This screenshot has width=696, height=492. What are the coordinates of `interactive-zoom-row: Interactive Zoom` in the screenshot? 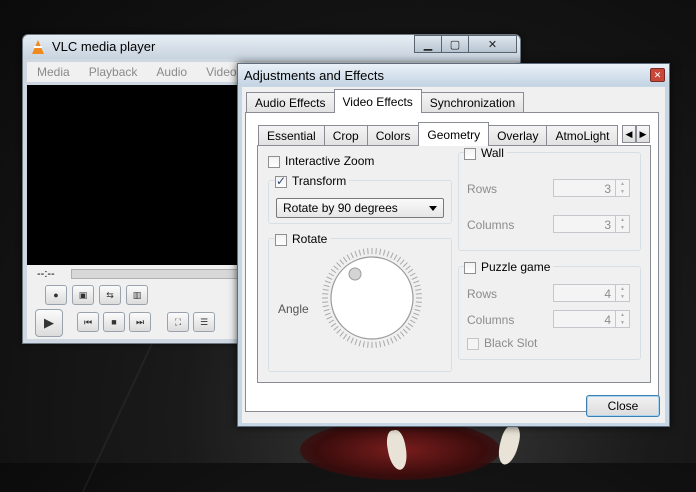 It's located at (321, 161).